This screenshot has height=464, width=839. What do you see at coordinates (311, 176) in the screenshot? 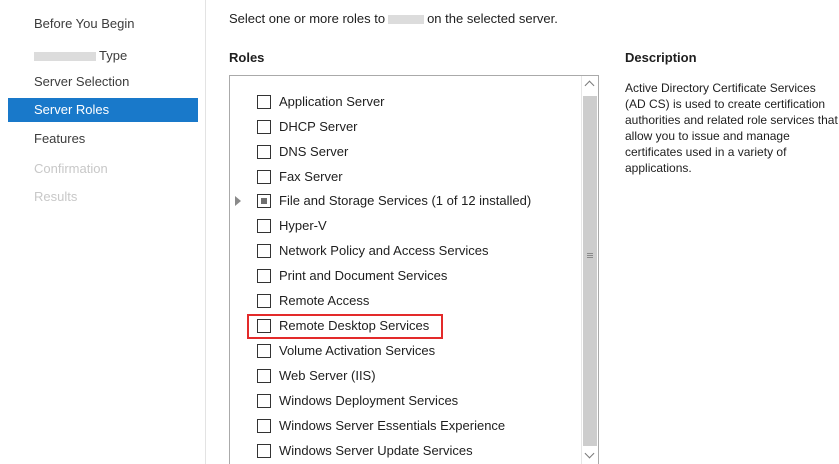
I see `role-label: Fax Server` at bounding box center [311, 176].